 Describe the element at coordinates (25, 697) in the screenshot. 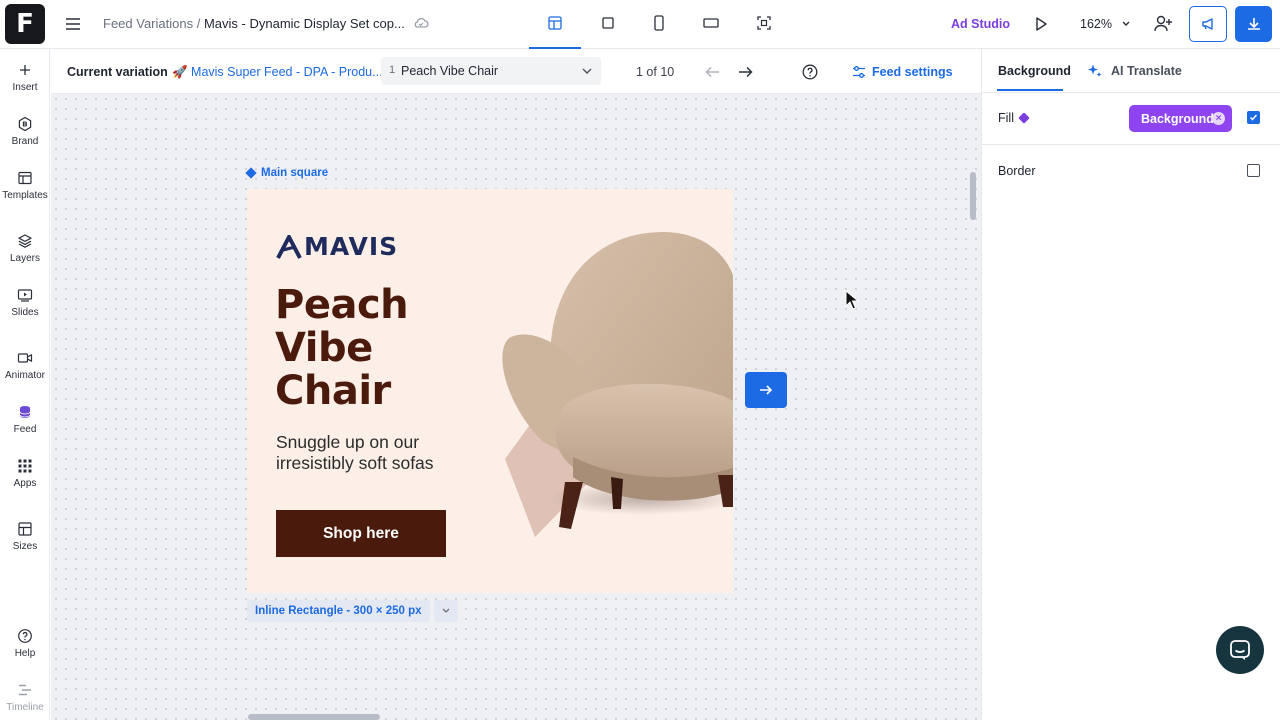

I see `sidebar-item-timeline: Timeline` at that location.